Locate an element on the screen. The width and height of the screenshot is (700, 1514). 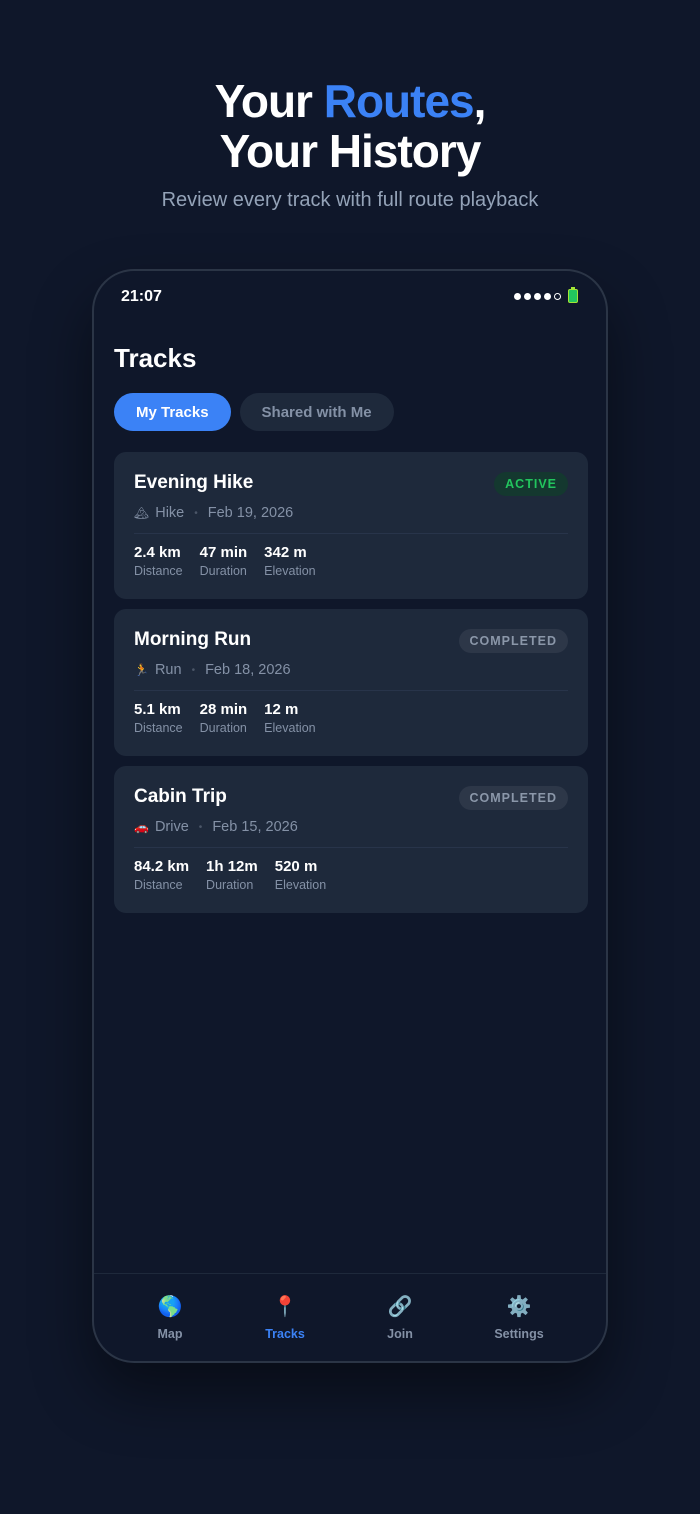
track-type: Run is located at coordinates (168, 670).